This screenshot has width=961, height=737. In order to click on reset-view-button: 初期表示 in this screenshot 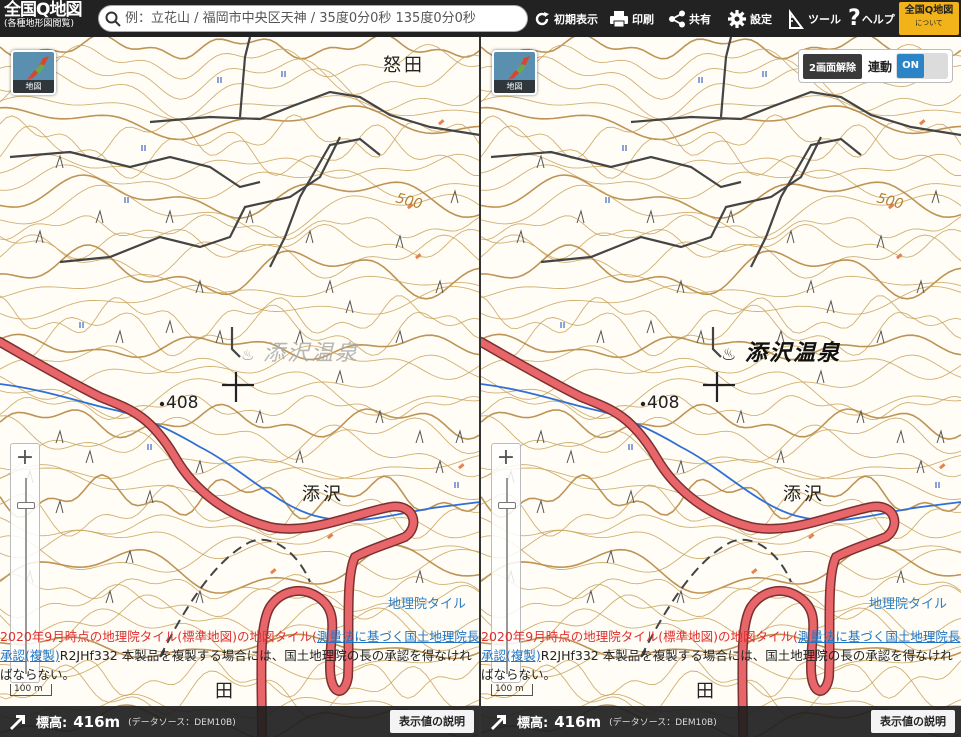, I will do `click(565, 18)`.